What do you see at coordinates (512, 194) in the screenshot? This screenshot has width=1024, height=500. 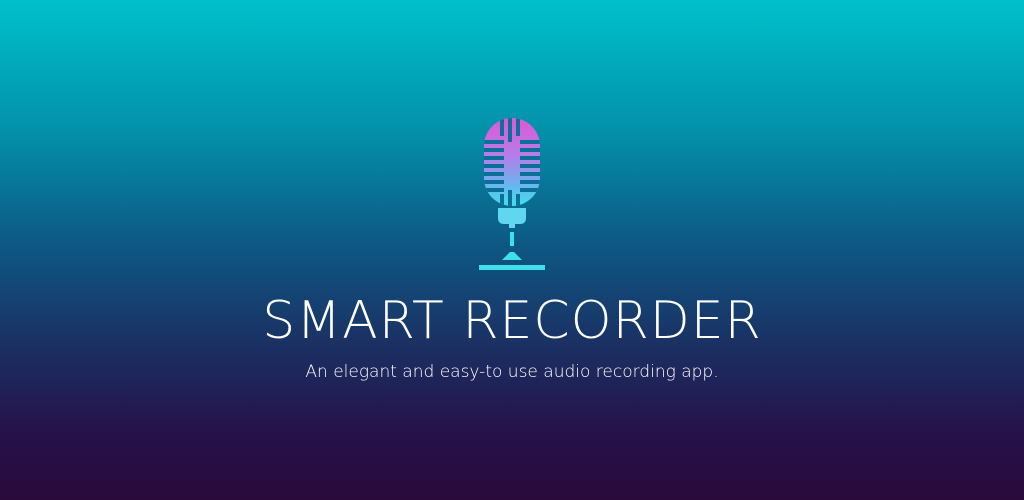 I see `microphone-icon` at bounding box center [512, 194].